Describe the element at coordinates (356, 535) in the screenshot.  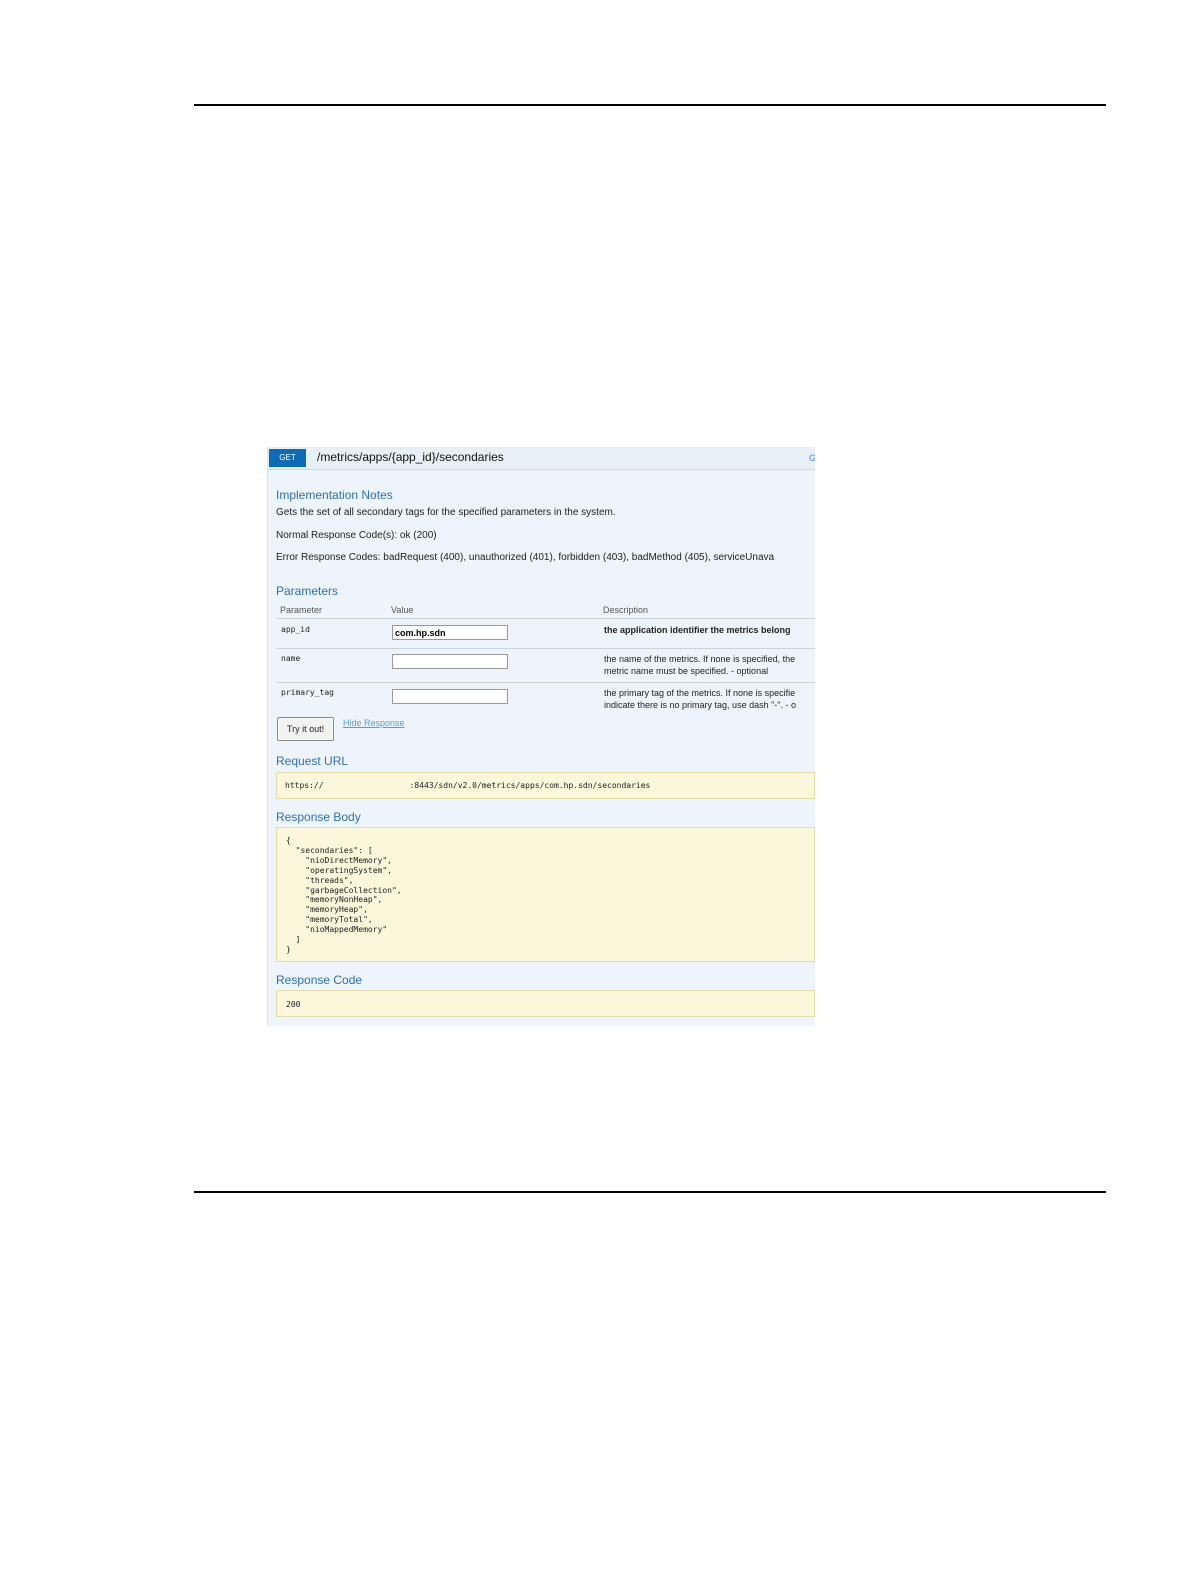
I see `normal-response-codes: Normal Response Code(s): ok (200)` at that location.